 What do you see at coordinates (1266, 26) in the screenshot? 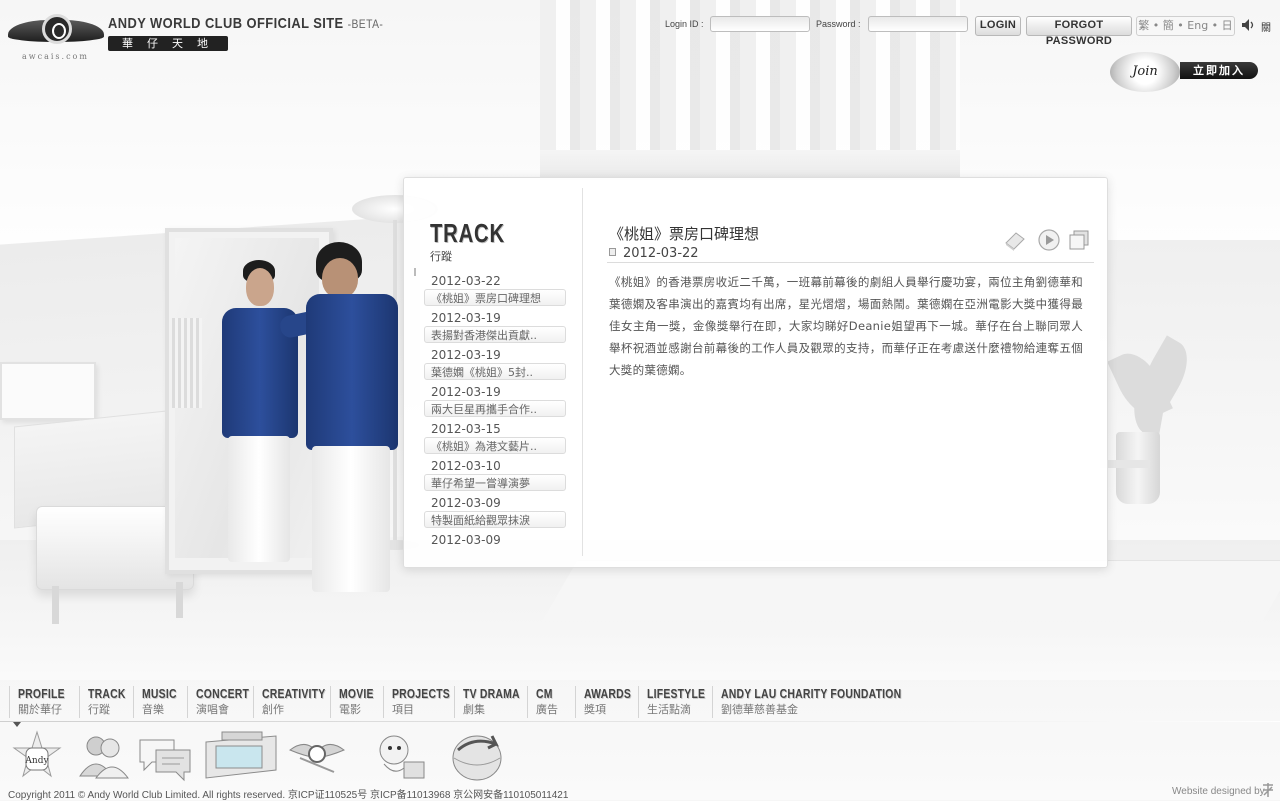
I see `sound-toggle-label: 關` at bounding box center [1266, 26].